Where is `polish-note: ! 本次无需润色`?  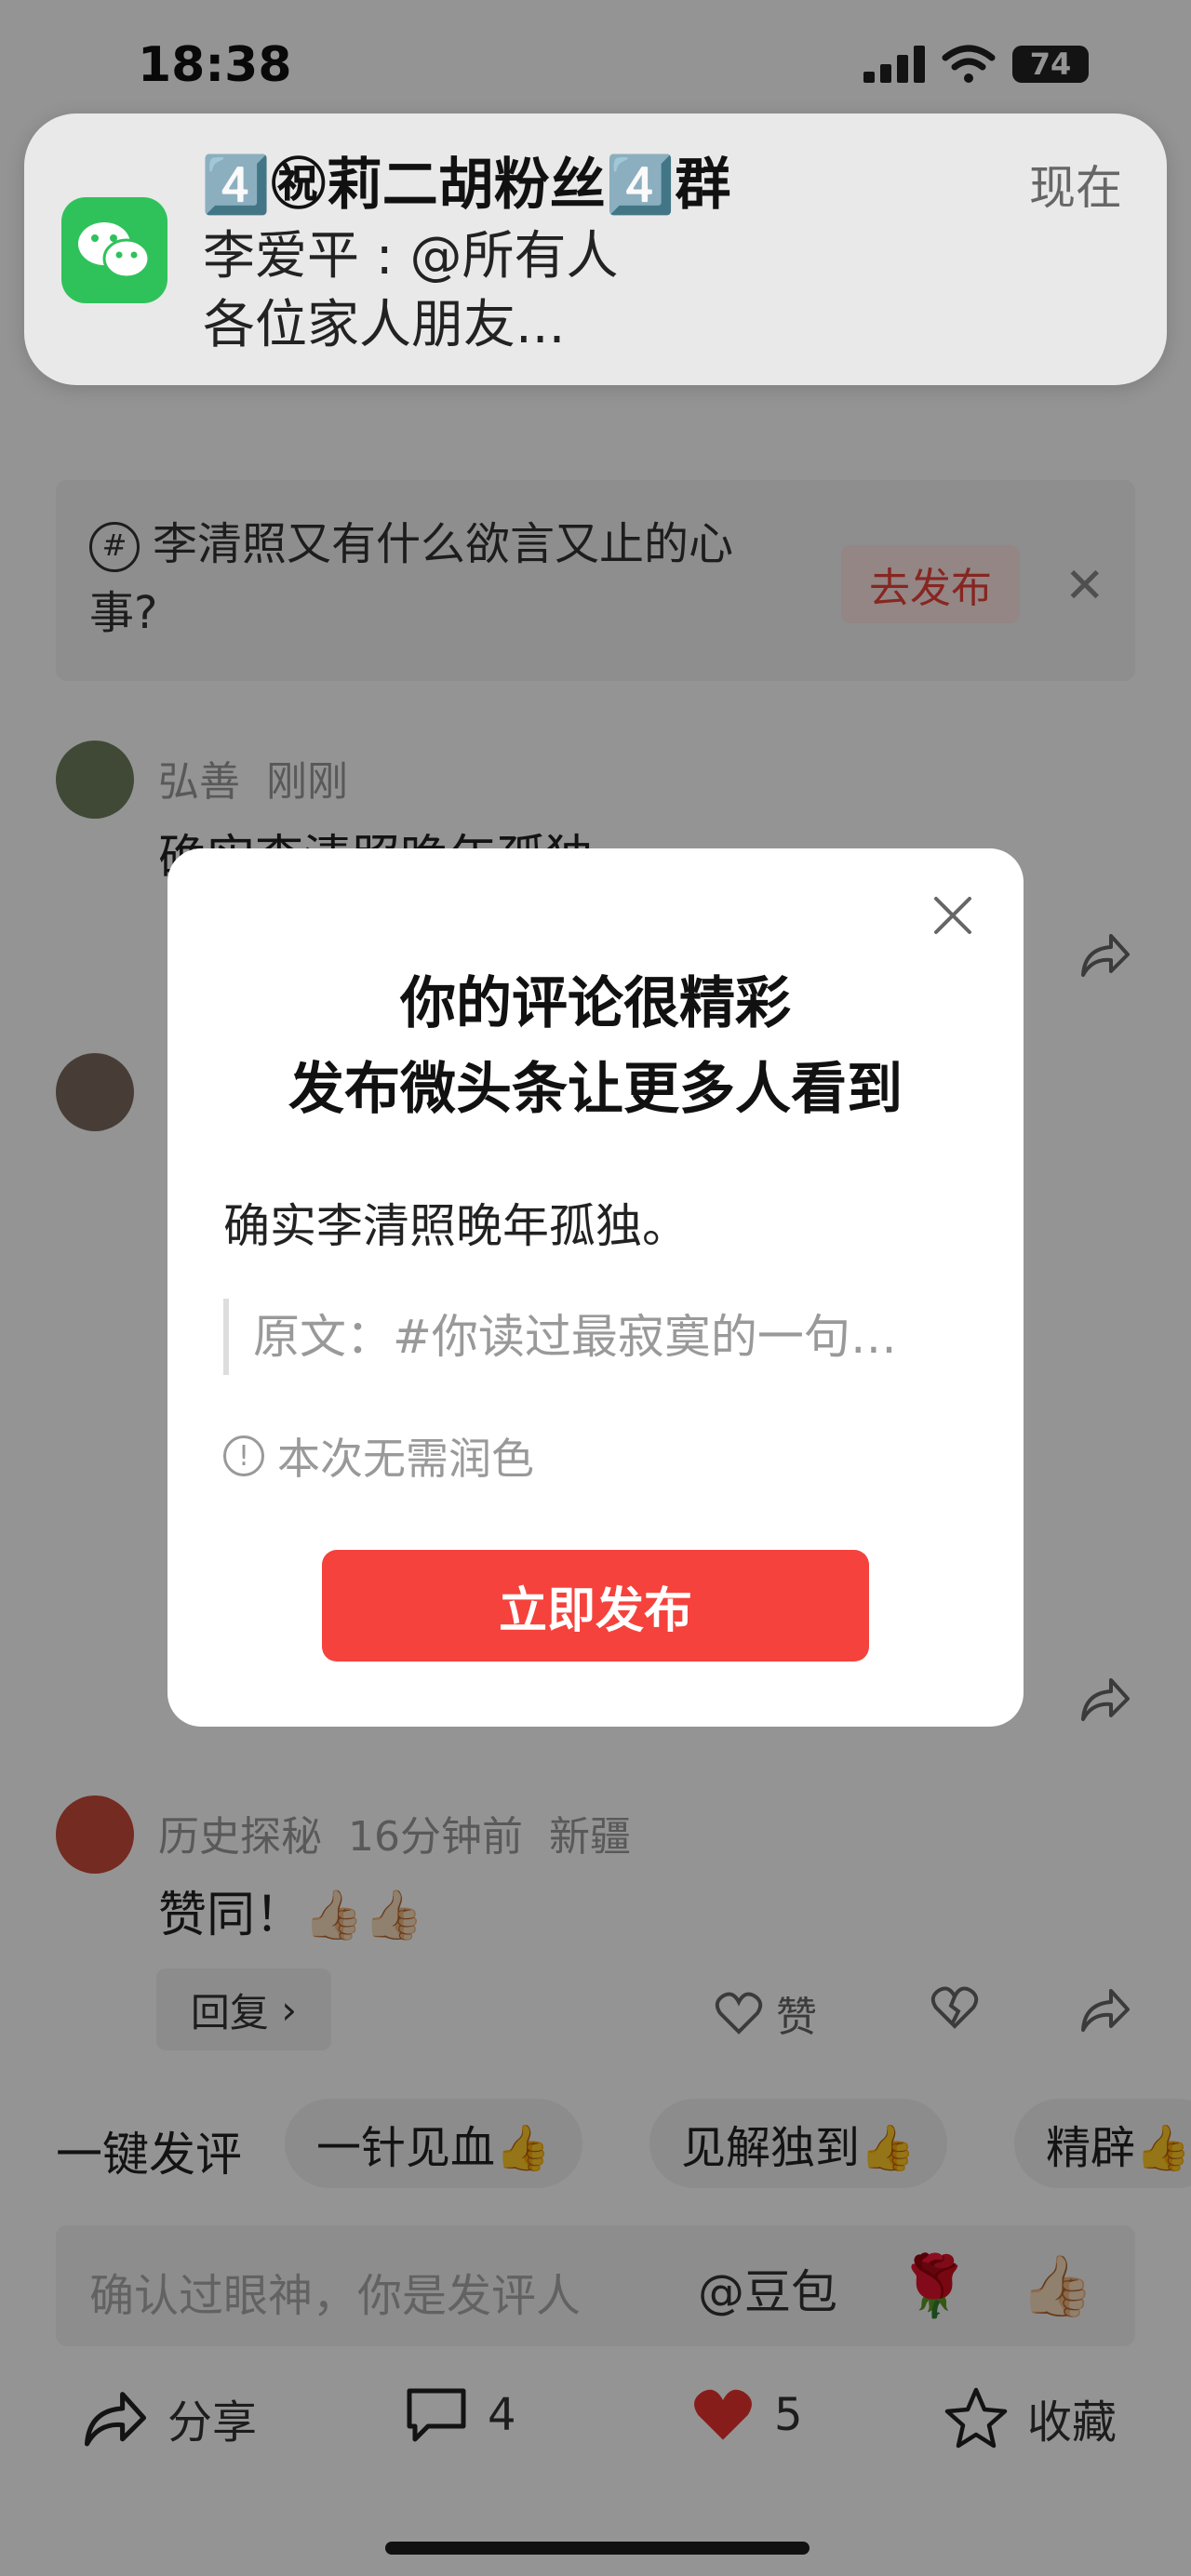 polish-note: ! 本次无需润色 is located at coordinates (378, 1456).